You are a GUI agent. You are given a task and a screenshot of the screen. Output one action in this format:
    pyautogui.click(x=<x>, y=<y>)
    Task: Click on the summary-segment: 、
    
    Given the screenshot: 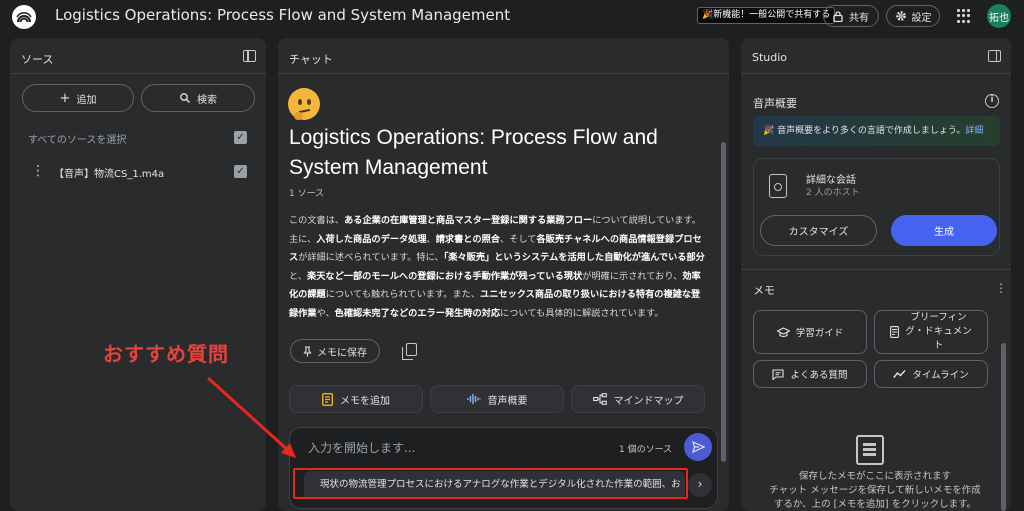 What is the action you would take?
    pyautogui.click(x=431, y=239)
    